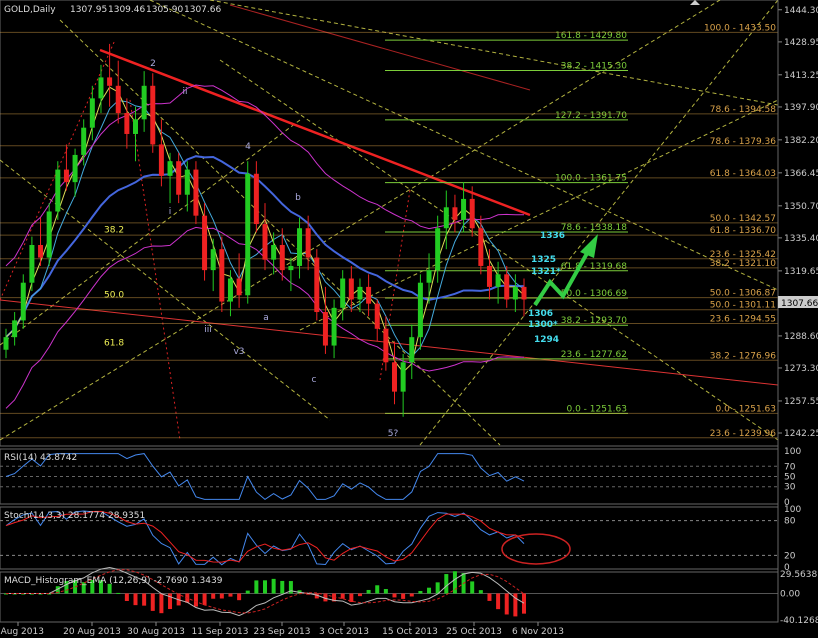 Image resolution: width=818 pixels, height=638 pixels. I want to click on price-tick-label: 1273.30, so click(801, 369).